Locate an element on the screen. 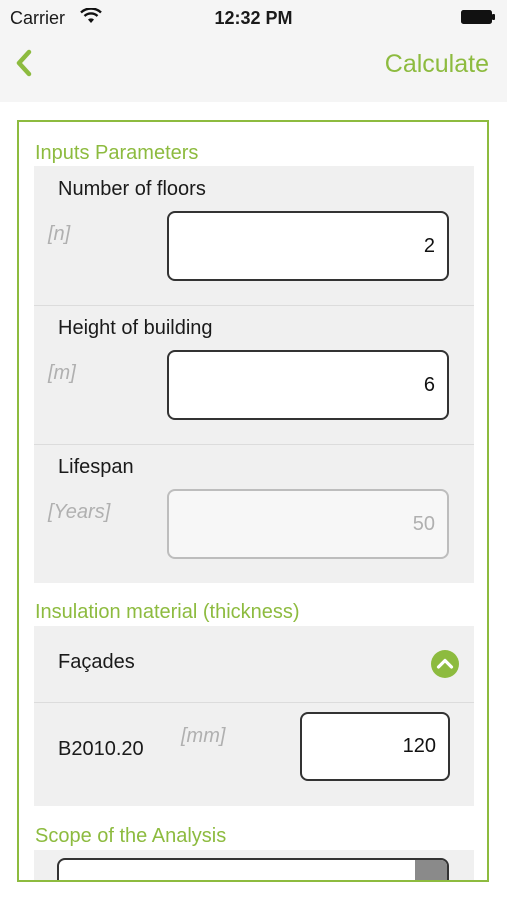 The height and width of the screenshot is (900, 507). facades-header-row: Façades is located at coordinates (254, 664).